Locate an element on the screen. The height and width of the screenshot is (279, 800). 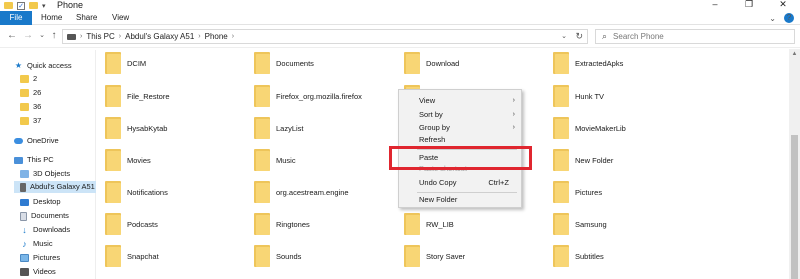
sidebar-item-3d-objects: 3D Objects is located at coordinates (45, 174).